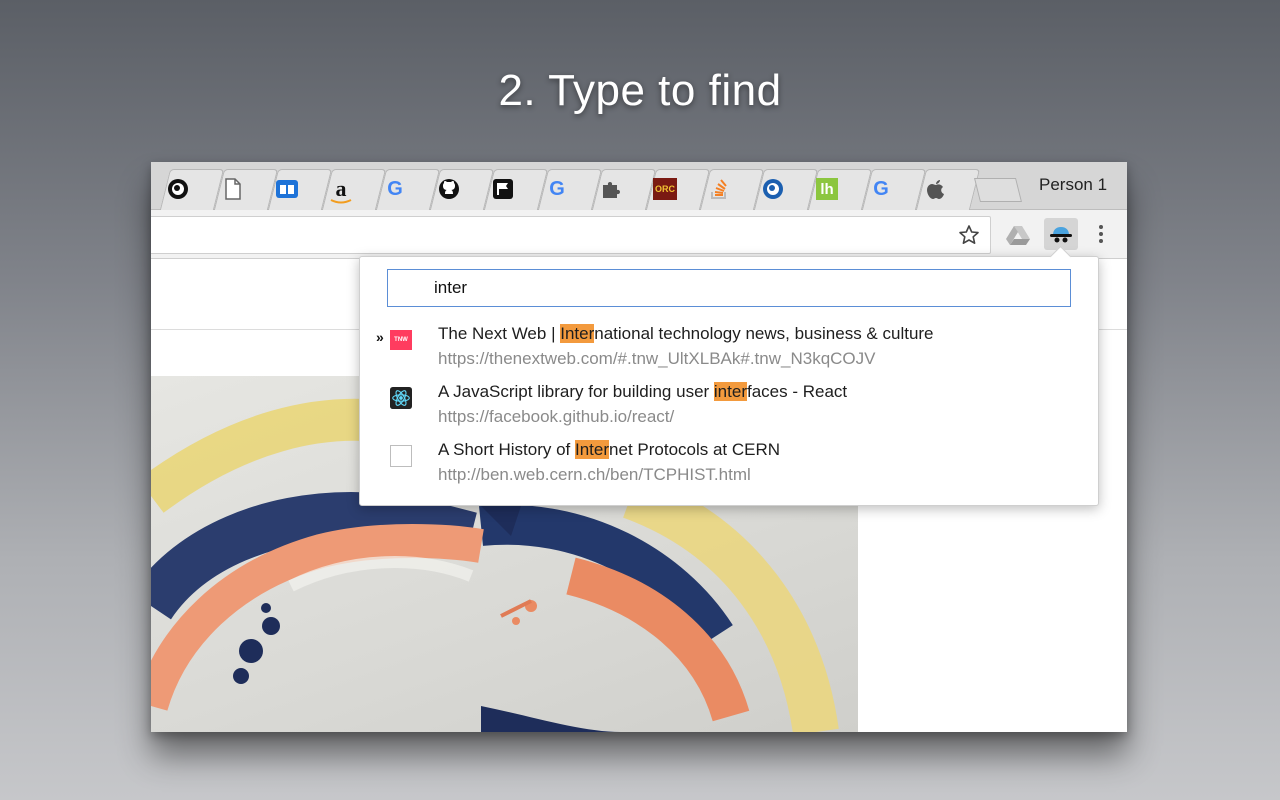 The height and width of the screenshot is (800, 1280). What do you see at coordinates (1061, 234) in the screenshot?
I see `spy-hat-icon` at bounding box center [1061, 234].